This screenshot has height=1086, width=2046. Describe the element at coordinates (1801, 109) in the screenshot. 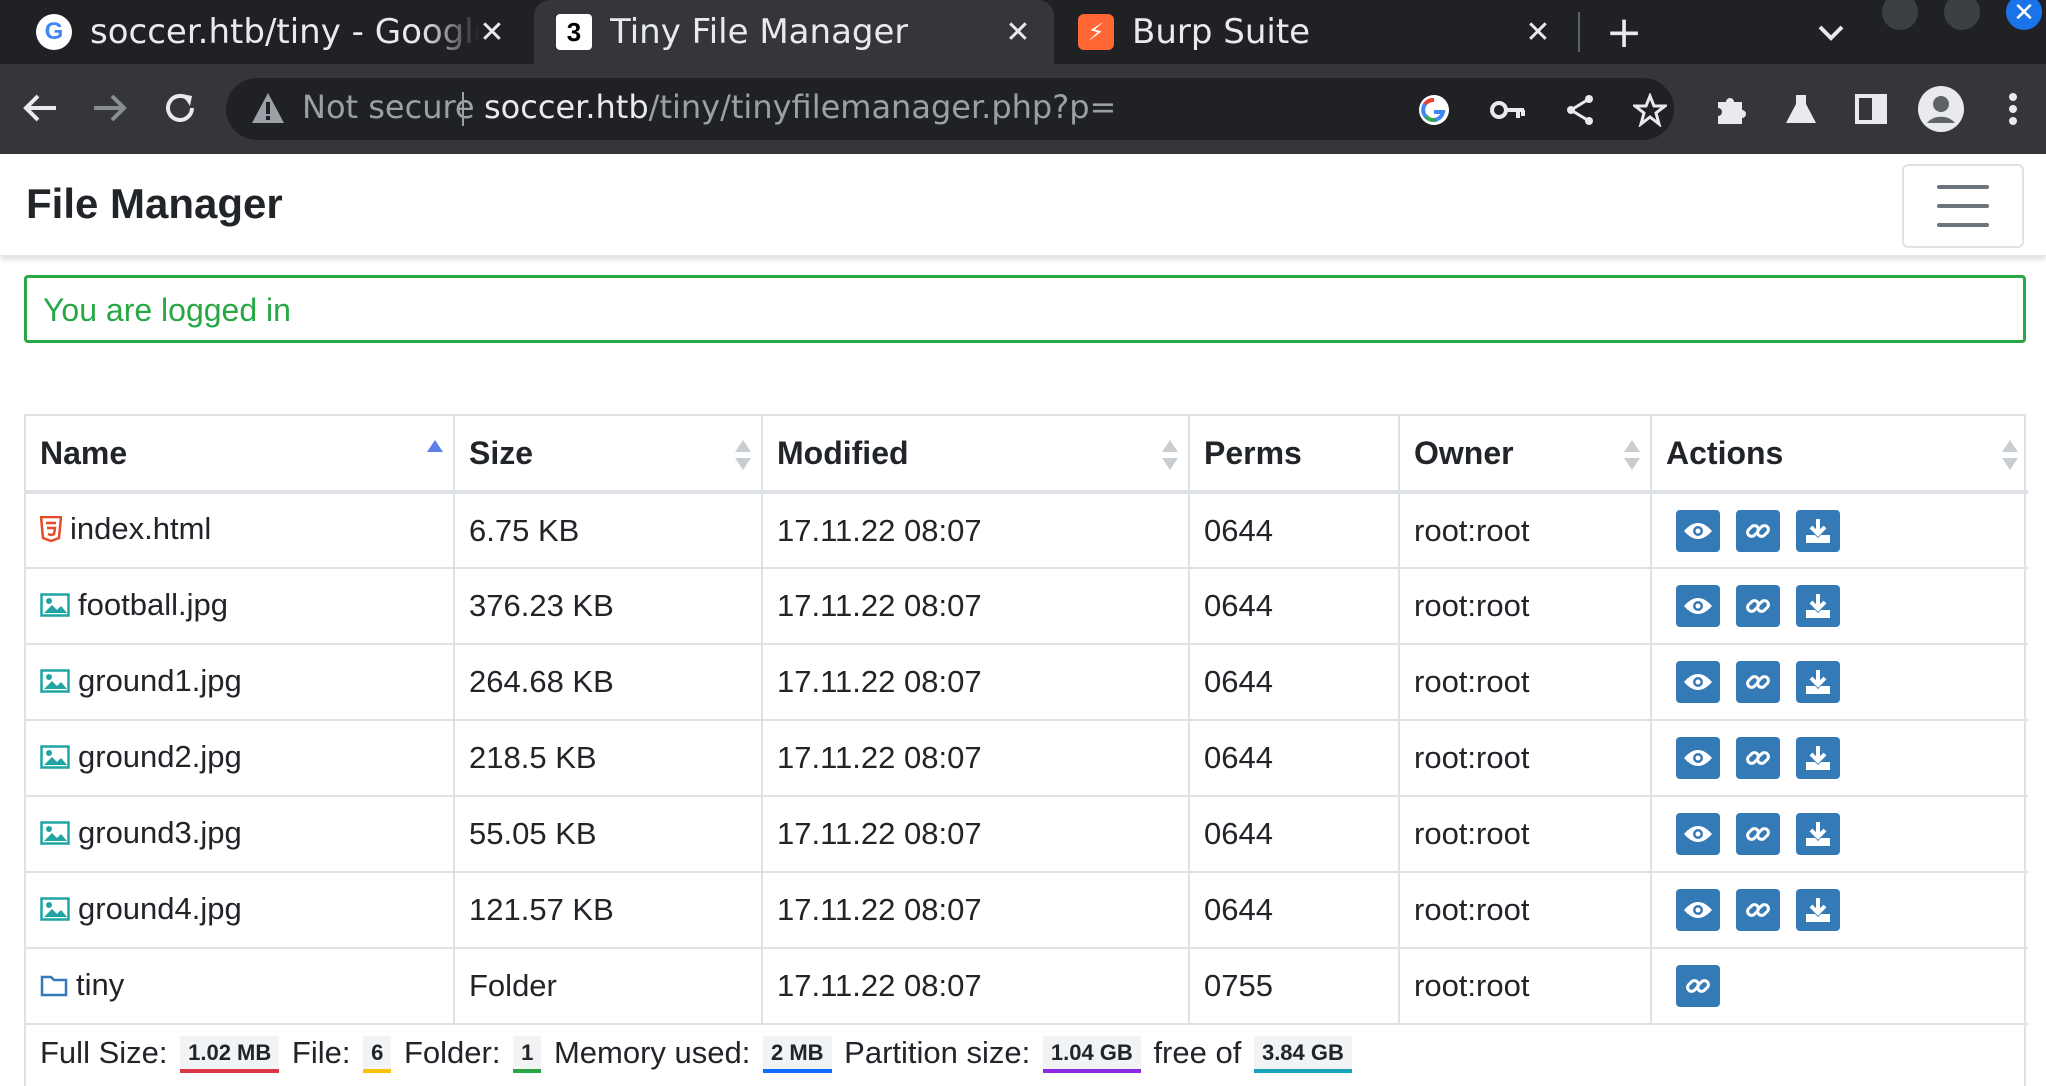

I see `labs-flask-icon` at that location.